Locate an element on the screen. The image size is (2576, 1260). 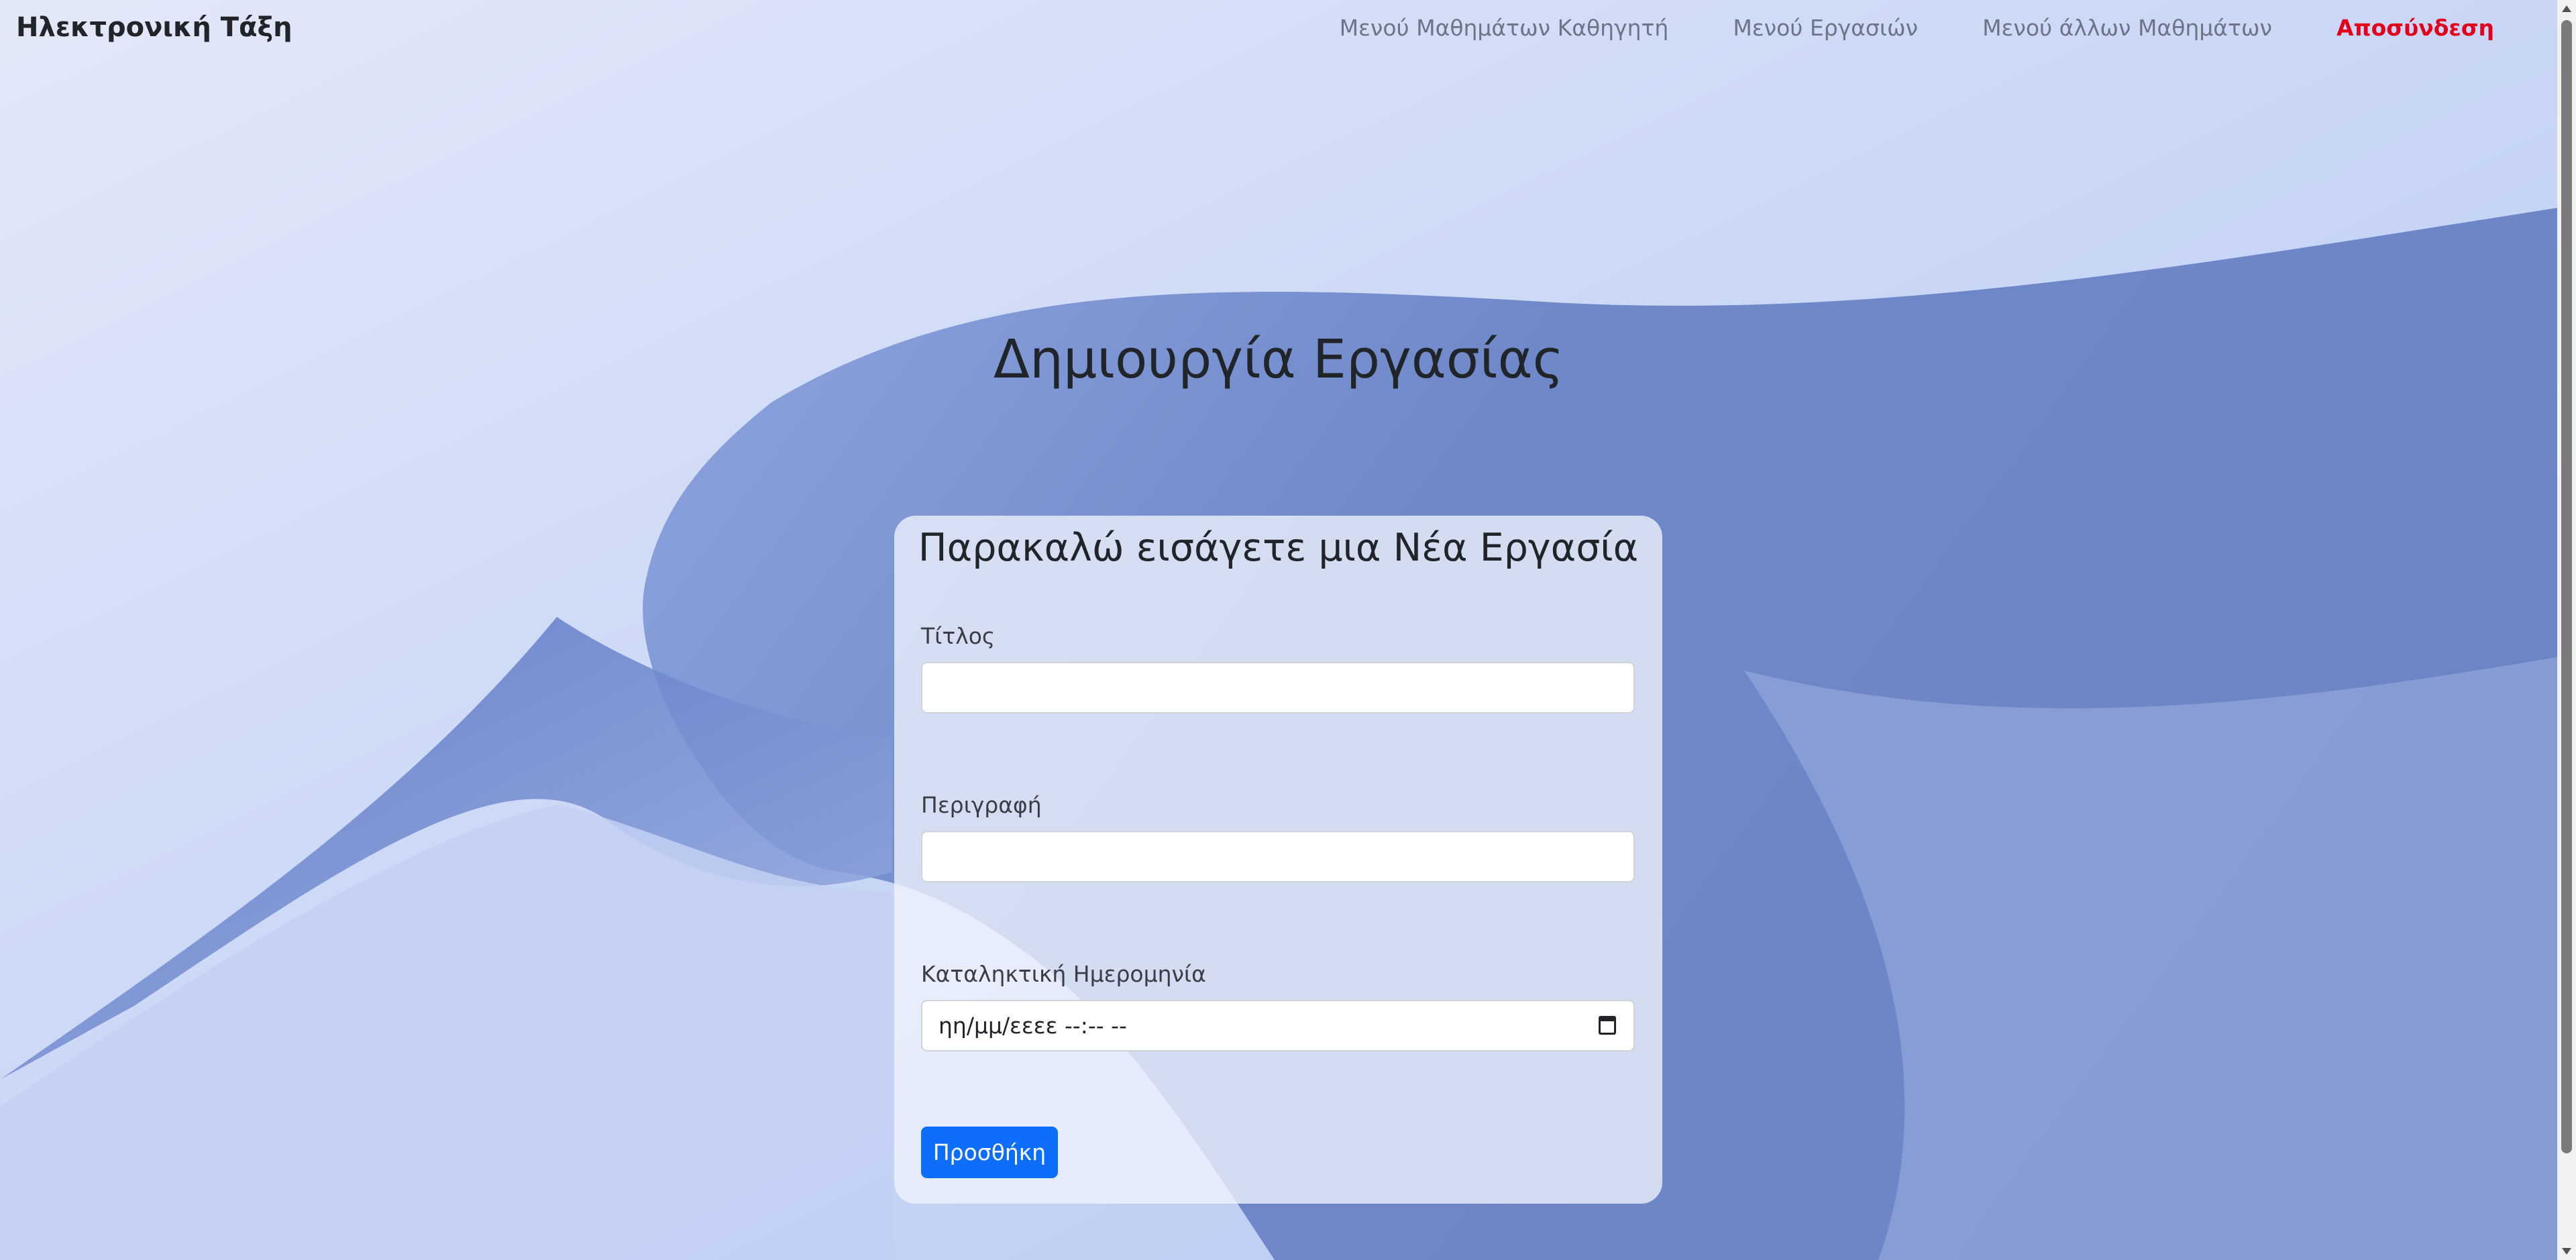
add-assignment-button: Προσθήκη is located at coordinates (989, 1152).